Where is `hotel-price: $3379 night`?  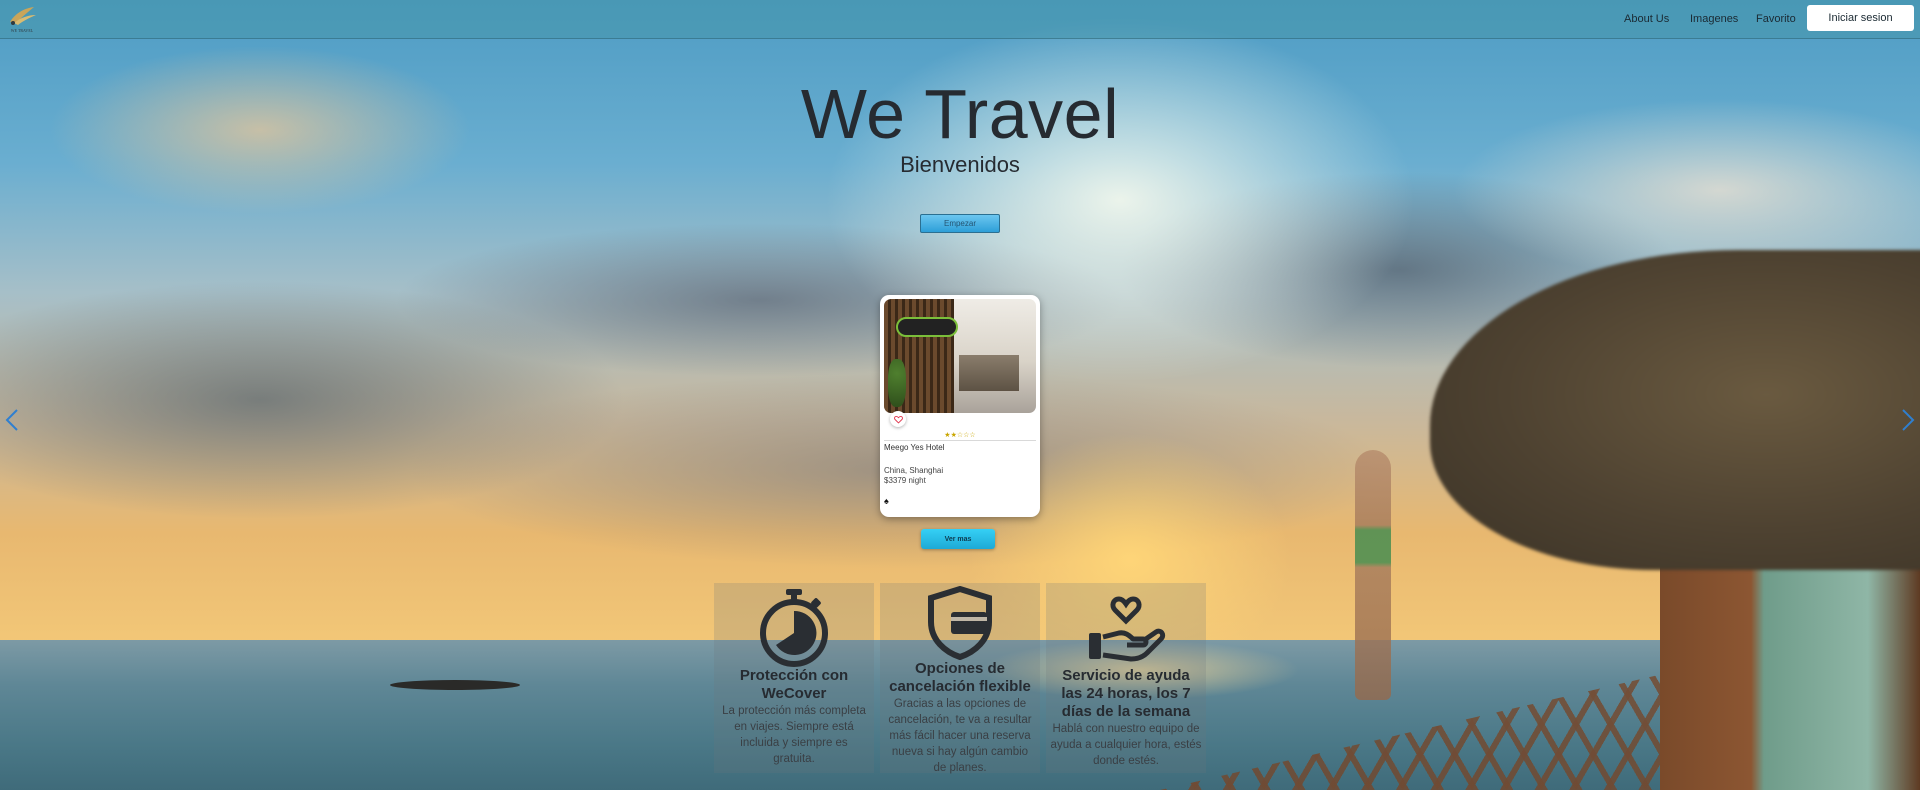
hotel-price: $3379 night is located at coordinates (905, 480).